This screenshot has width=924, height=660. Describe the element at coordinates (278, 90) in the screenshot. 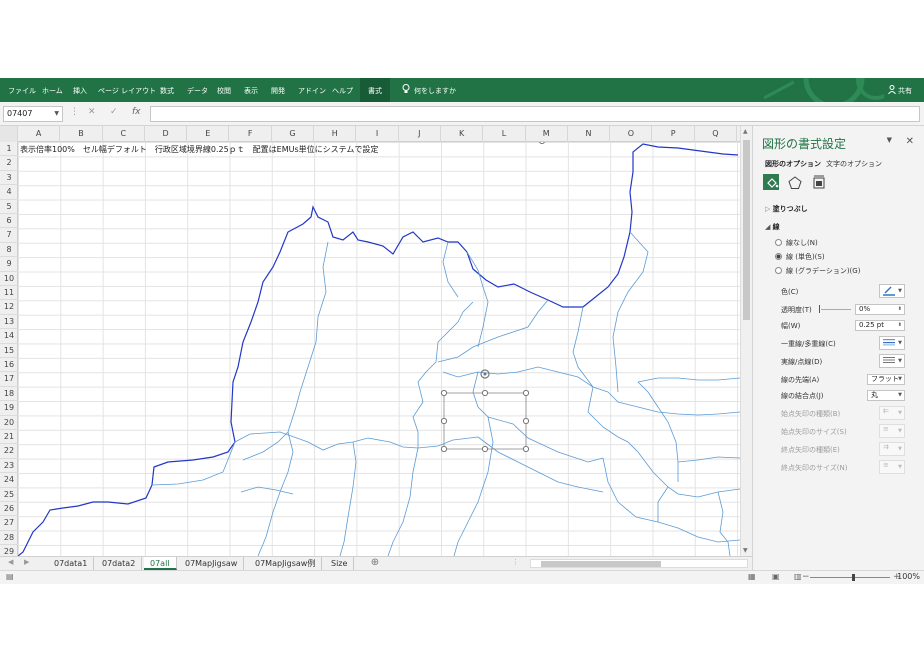

I see `tab-developer: 開発` at that location.